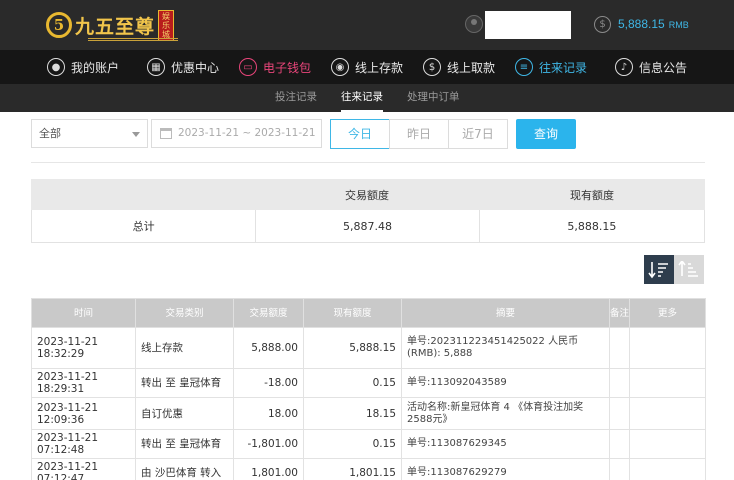 Image resolution: width=734 pixels, height=480 pixels. Describe the element at coordinates (367, 25) in the screenshot. I see `top-header: 5 九五至尊 娱乐城 $ 5,888.15 RMB` at that location.